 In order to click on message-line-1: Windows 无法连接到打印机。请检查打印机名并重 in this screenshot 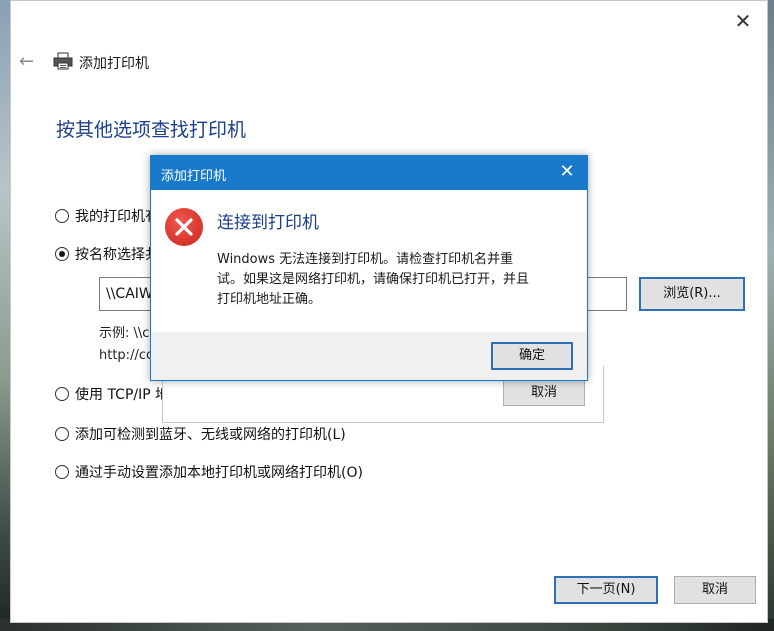, I will do `click(365, 259)`.